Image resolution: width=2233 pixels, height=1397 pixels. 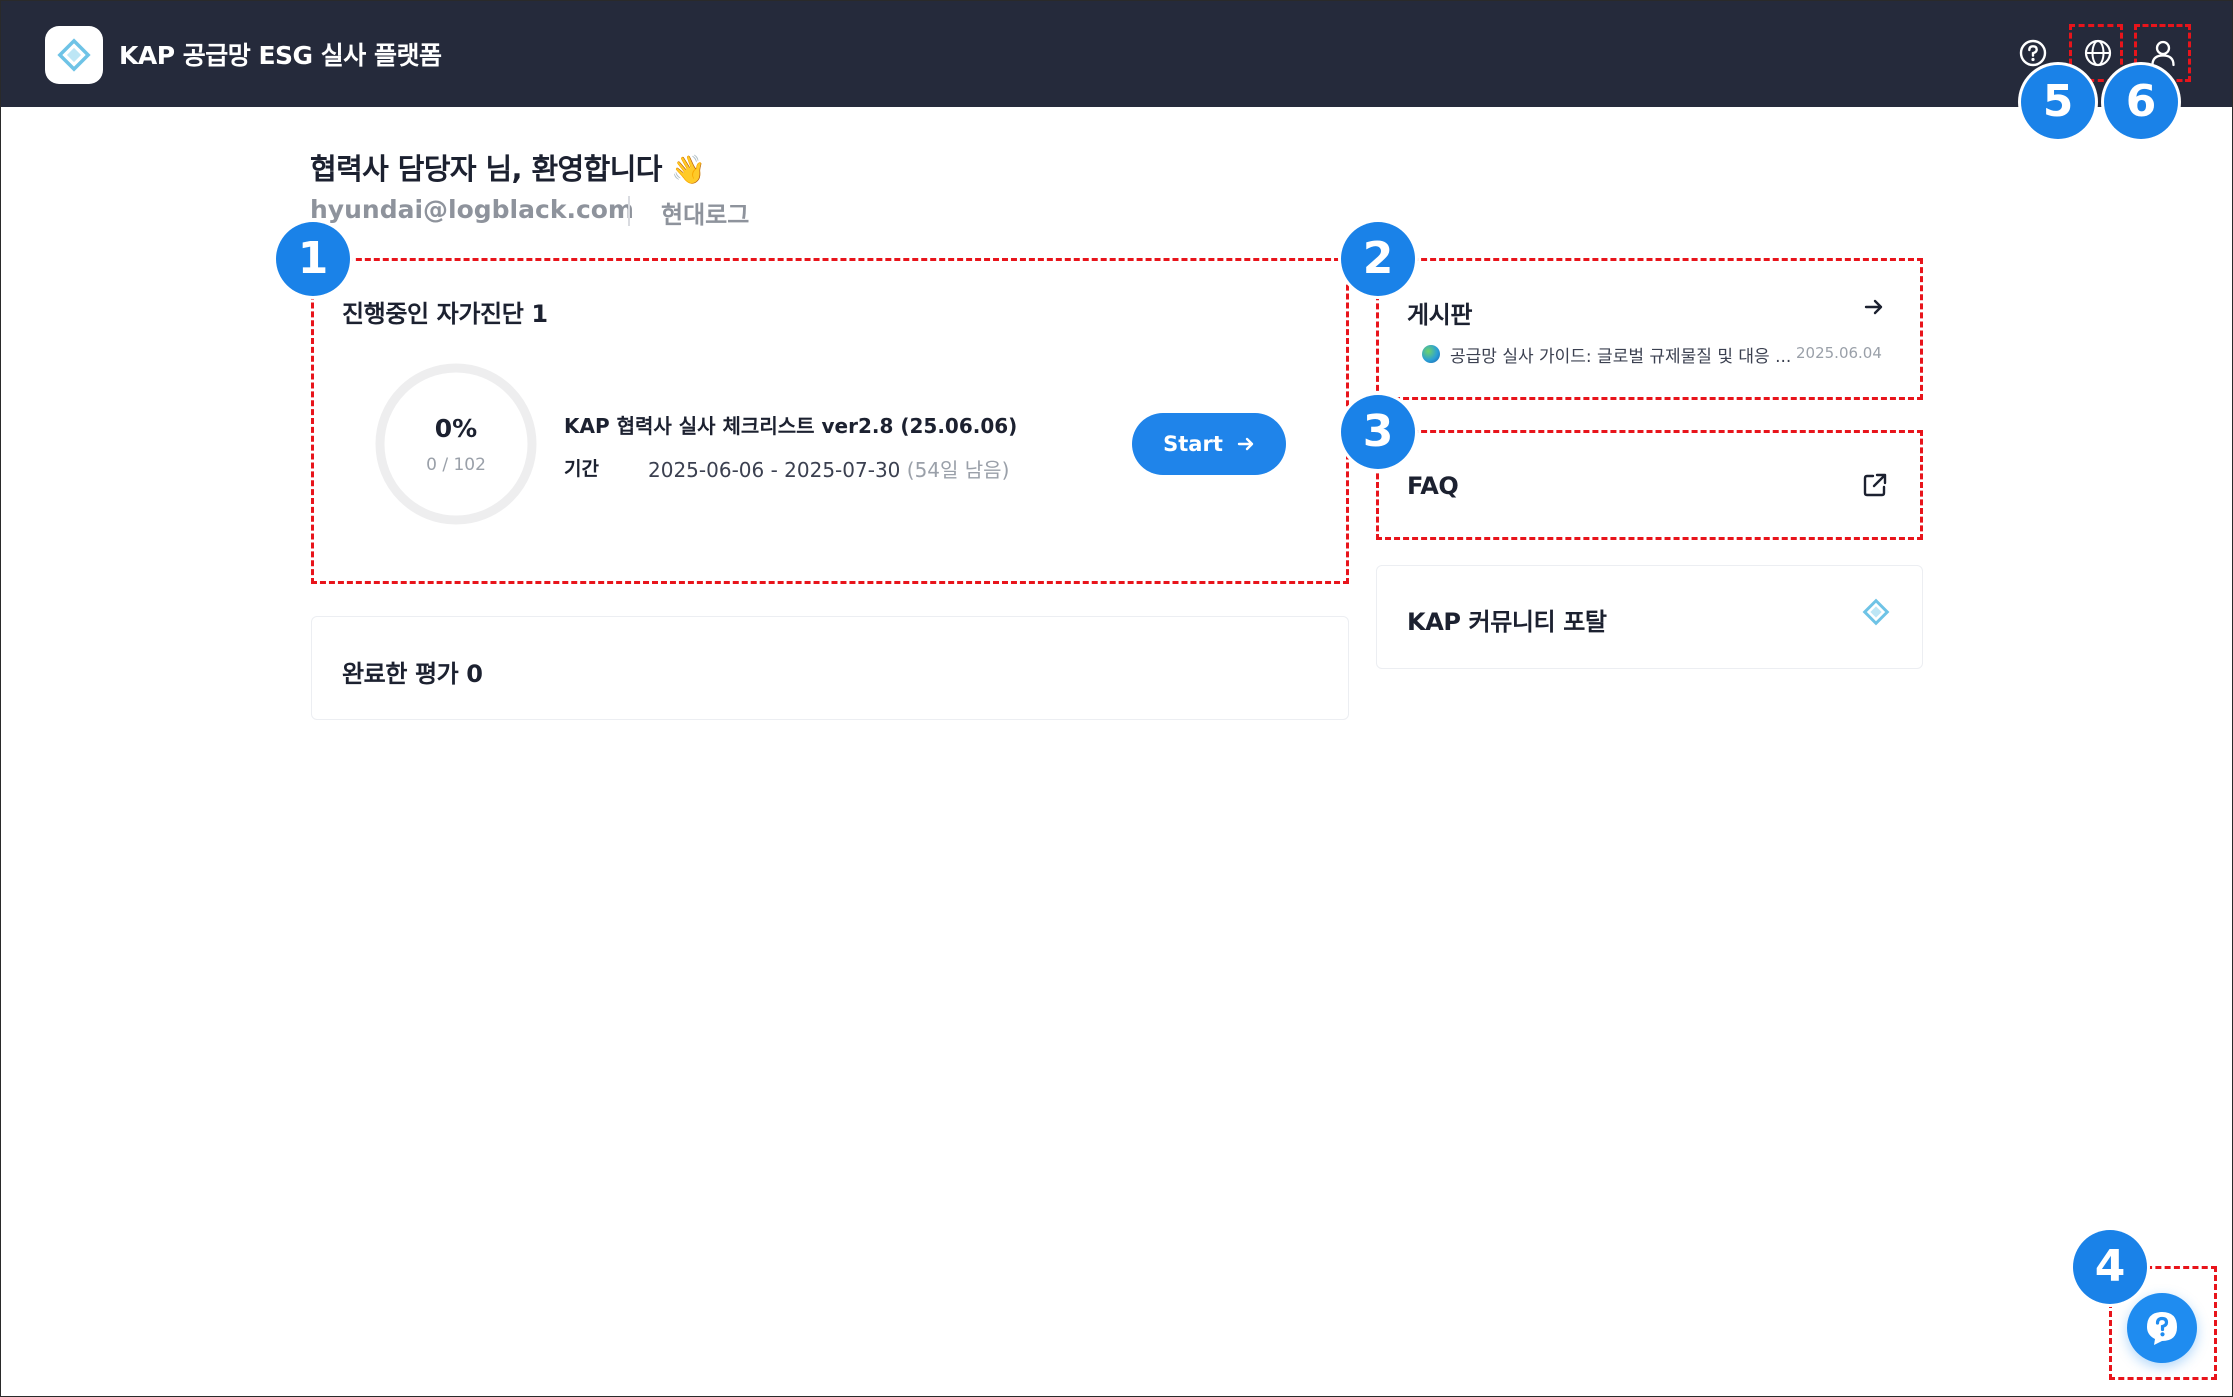 What do you see at coordinates (1507, 622) in the screenshot?
I see `community-portal-title: KAP 커뮤니티 포탈` at bounding box center [1507, 622].